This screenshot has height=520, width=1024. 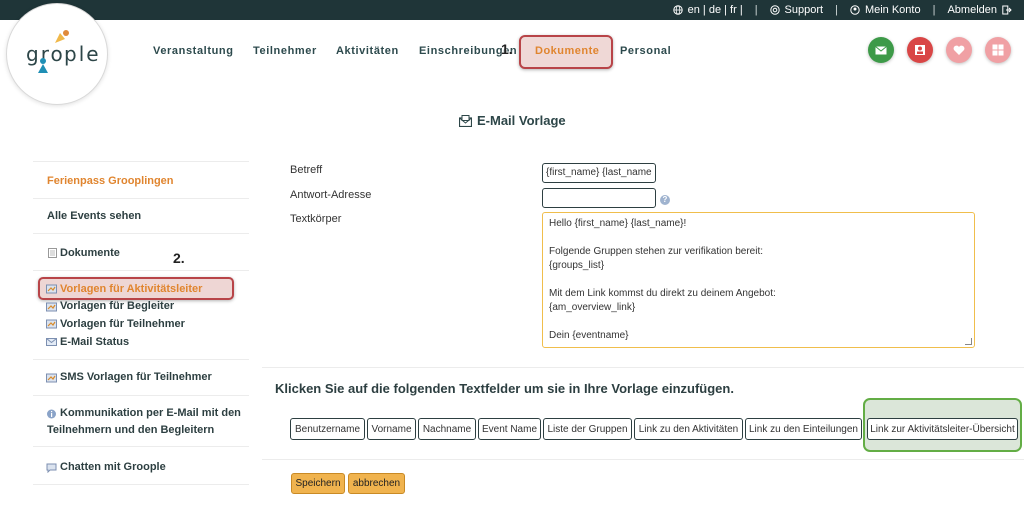 What do you see at coordinates (113, 467) in the screenshot?
I see `sidebar-item-chat: Chatten mit Groople` at bounding box center [113, 467].